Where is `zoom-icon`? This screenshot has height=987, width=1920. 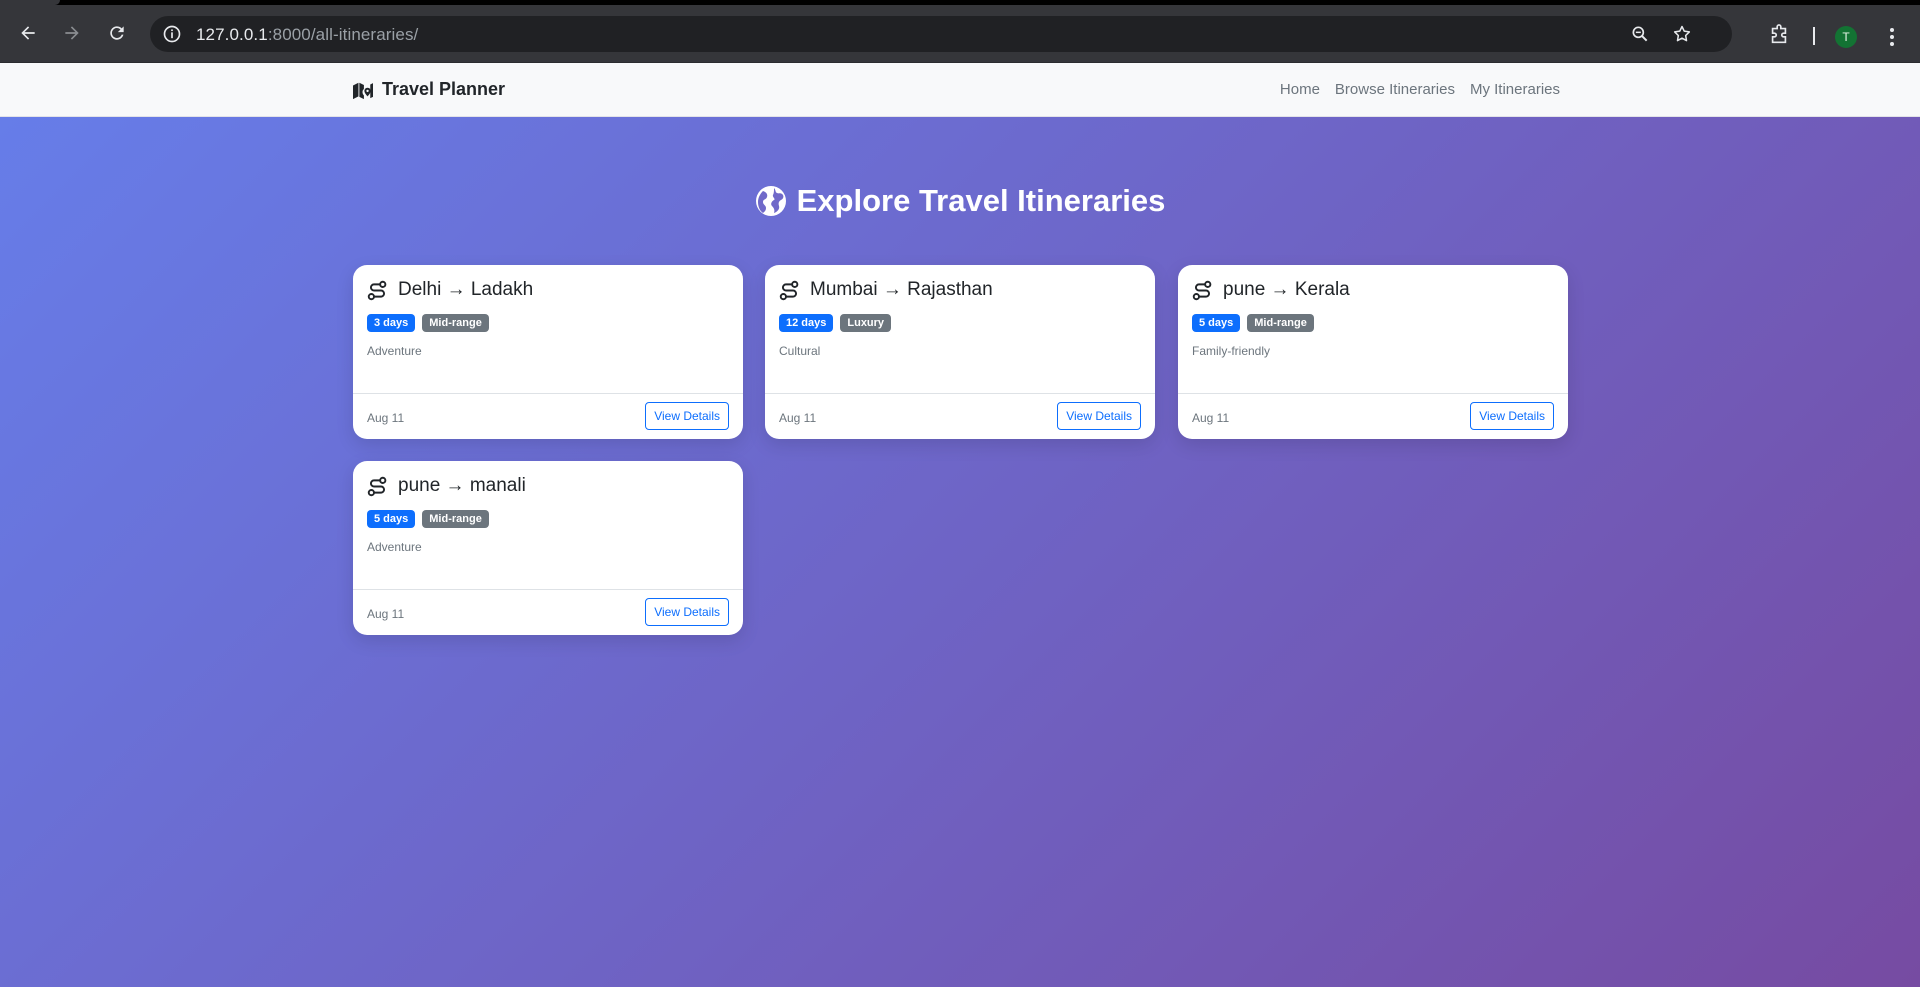
zoom-icon is located at coordinates (1640, 34).